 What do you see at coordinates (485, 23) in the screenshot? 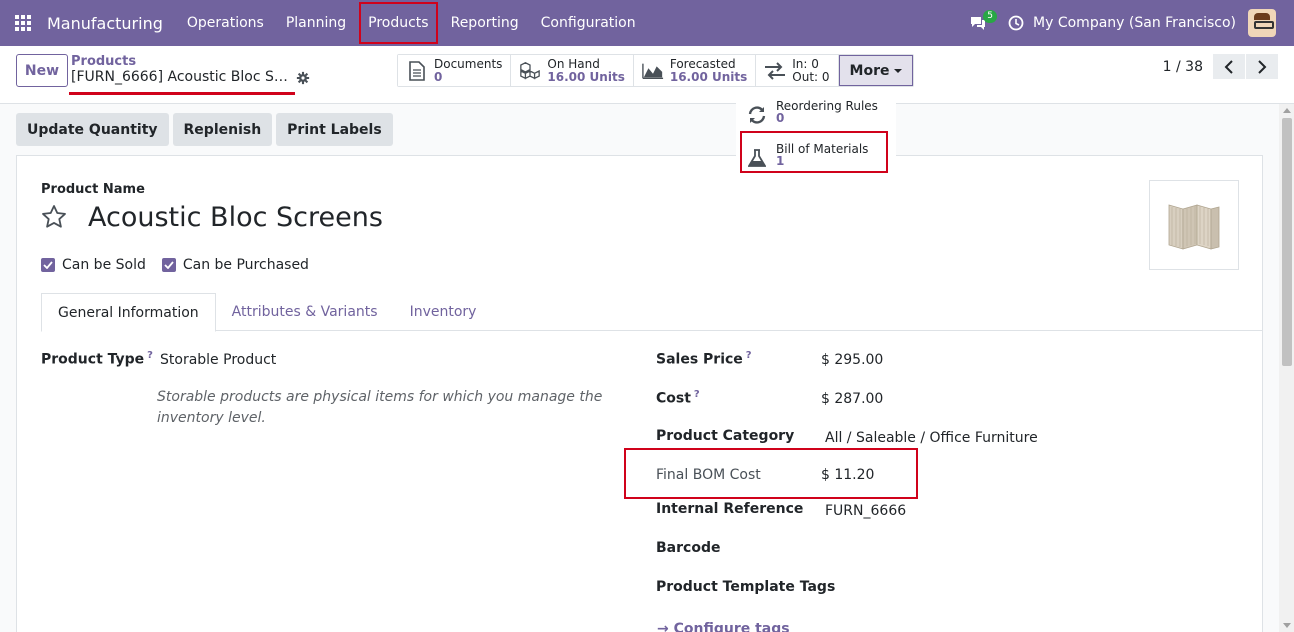
I see `menu-reporting: Reporting` at bounding box center [485, 23].